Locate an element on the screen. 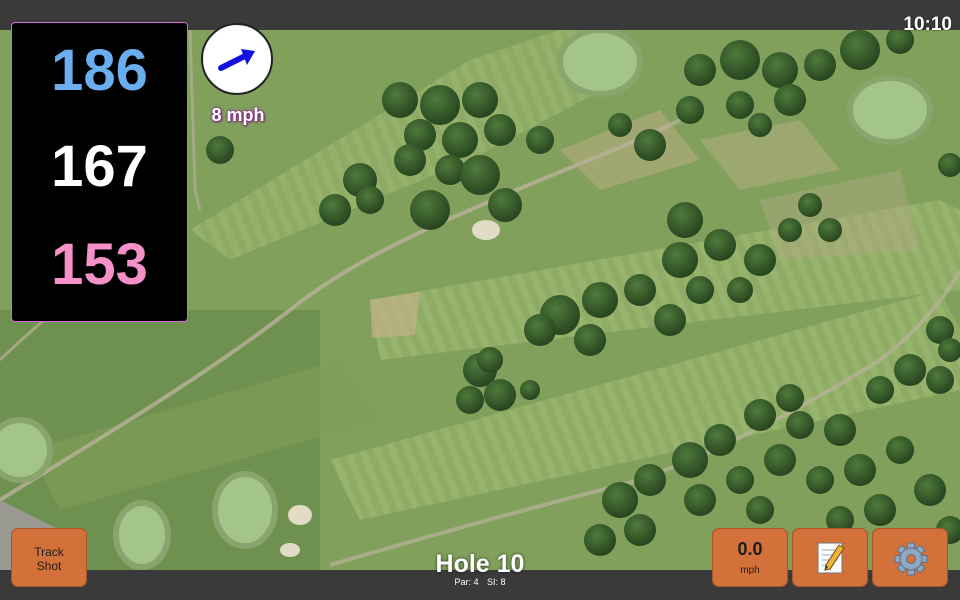 This screenshot has width=960, height=600. speed-value: 0.0 is located at coordinates (750, 549).